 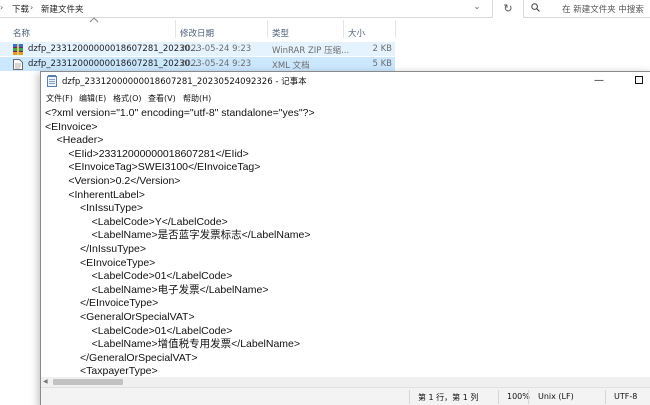 I want to click on notepad-icon, so click(x=52, y=81).